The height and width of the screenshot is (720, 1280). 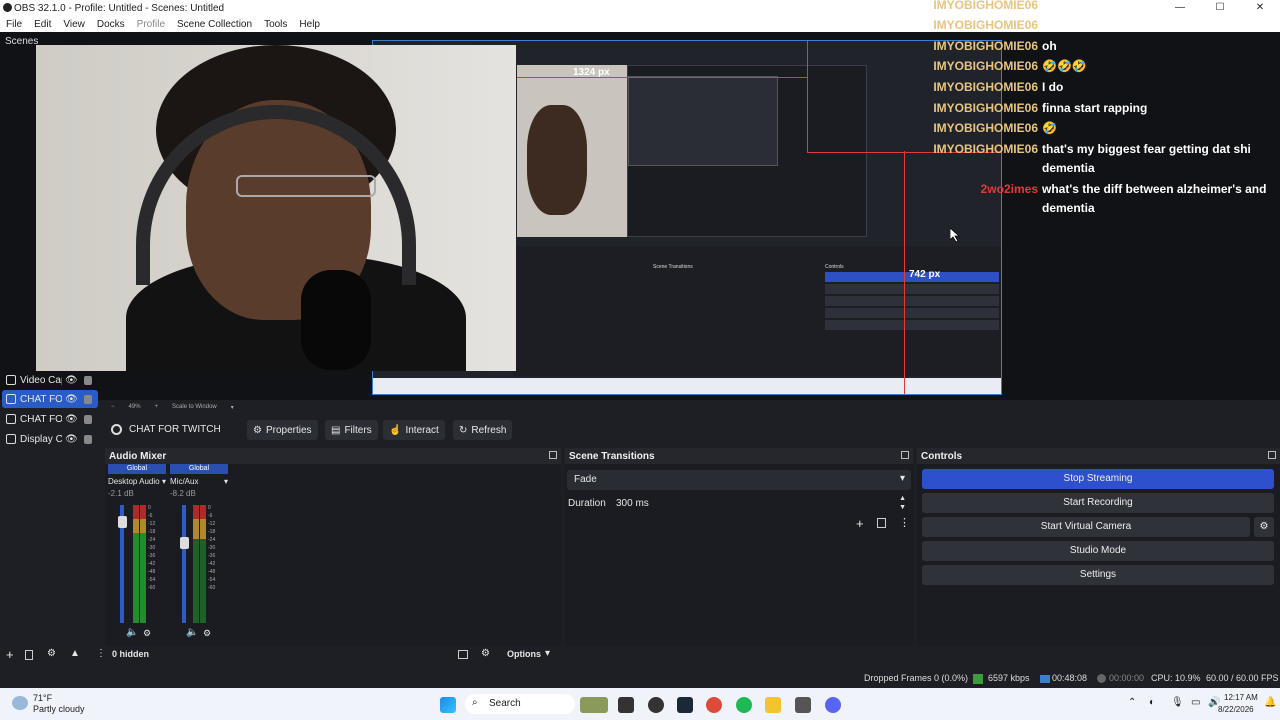 What do you see at coordinates (860, 523) in the screenshot?
I see `add-icon: +` at bounding box center [860, 523].